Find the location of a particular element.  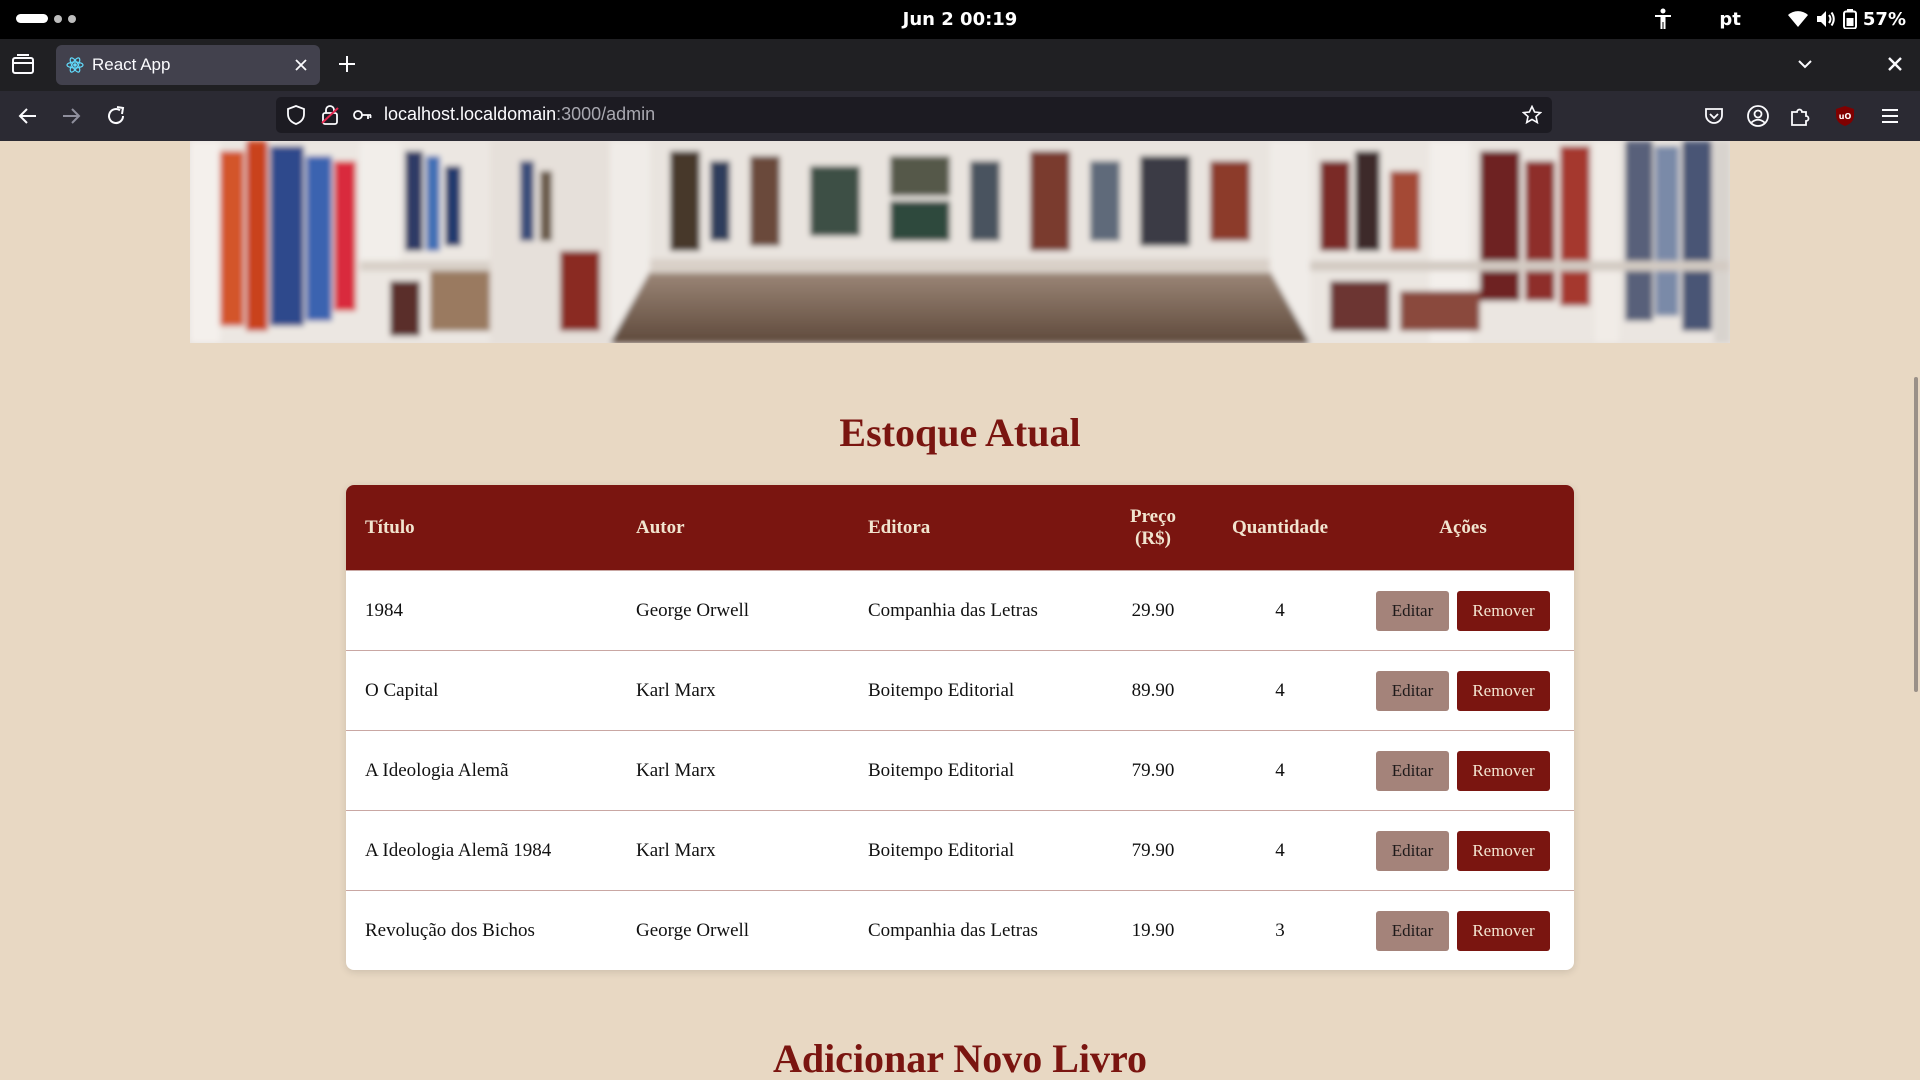

react-logo-icon is located at coordinates (75, 65).